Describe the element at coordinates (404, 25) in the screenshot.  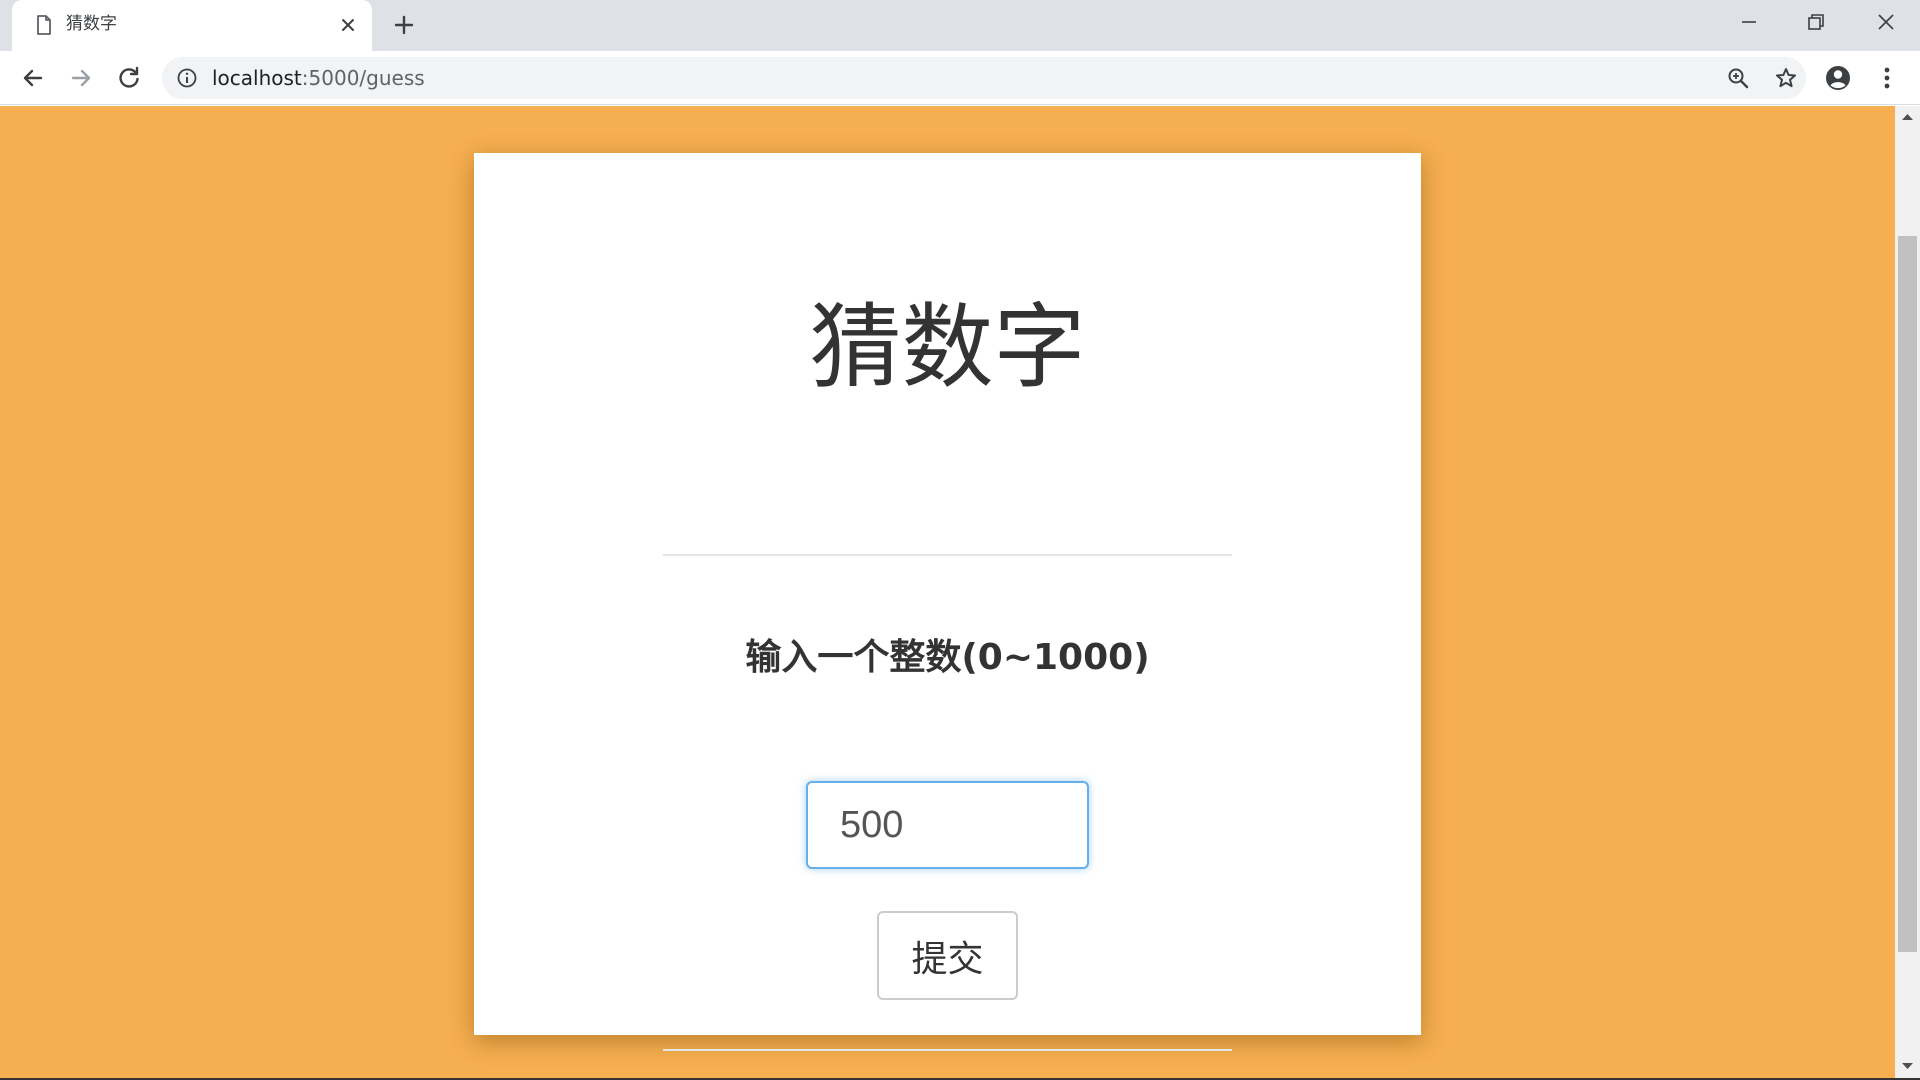
I see `plus-icon` at that location.